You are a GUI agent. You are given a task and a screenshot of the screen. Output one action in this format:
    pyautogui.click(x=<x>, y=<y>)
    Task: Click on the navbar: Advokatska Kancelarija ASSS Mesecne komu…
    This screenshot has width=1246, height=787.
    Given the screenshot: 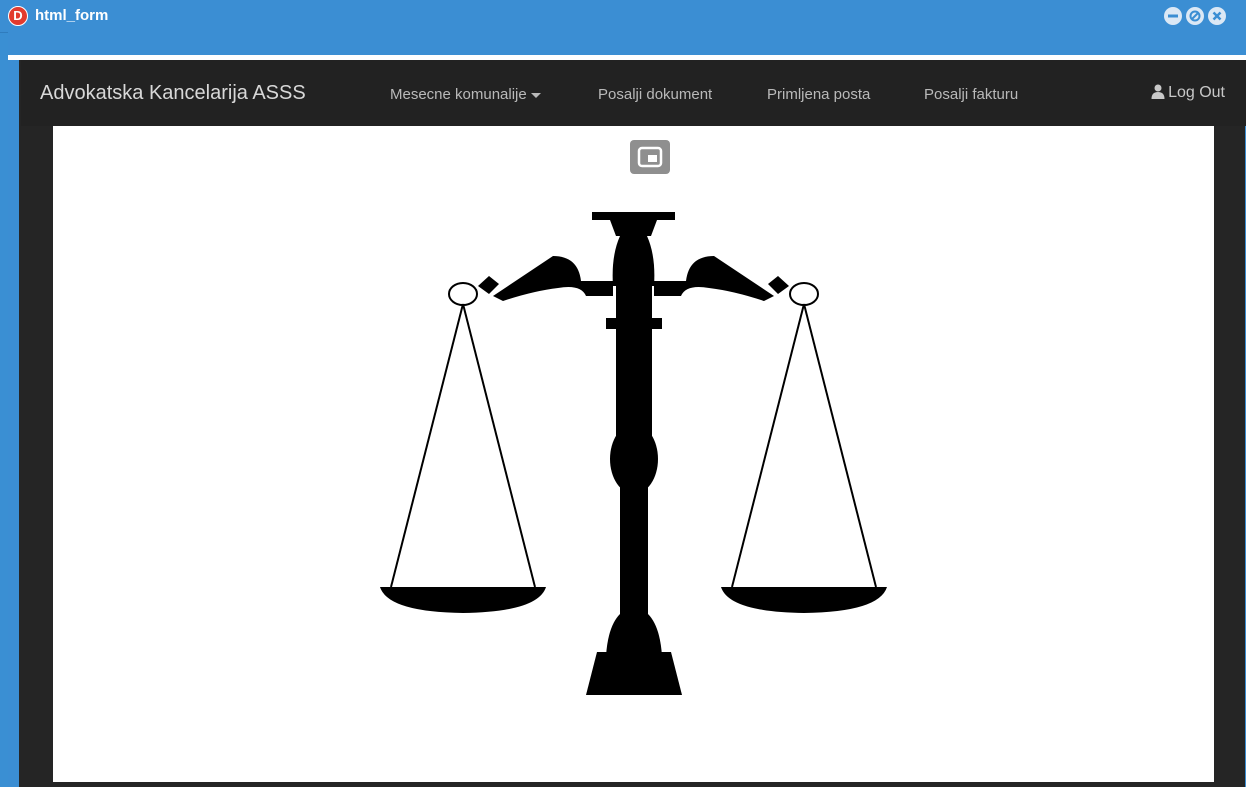 What is the action you would take?
    pyautogui.click(x=633, y=93)
    